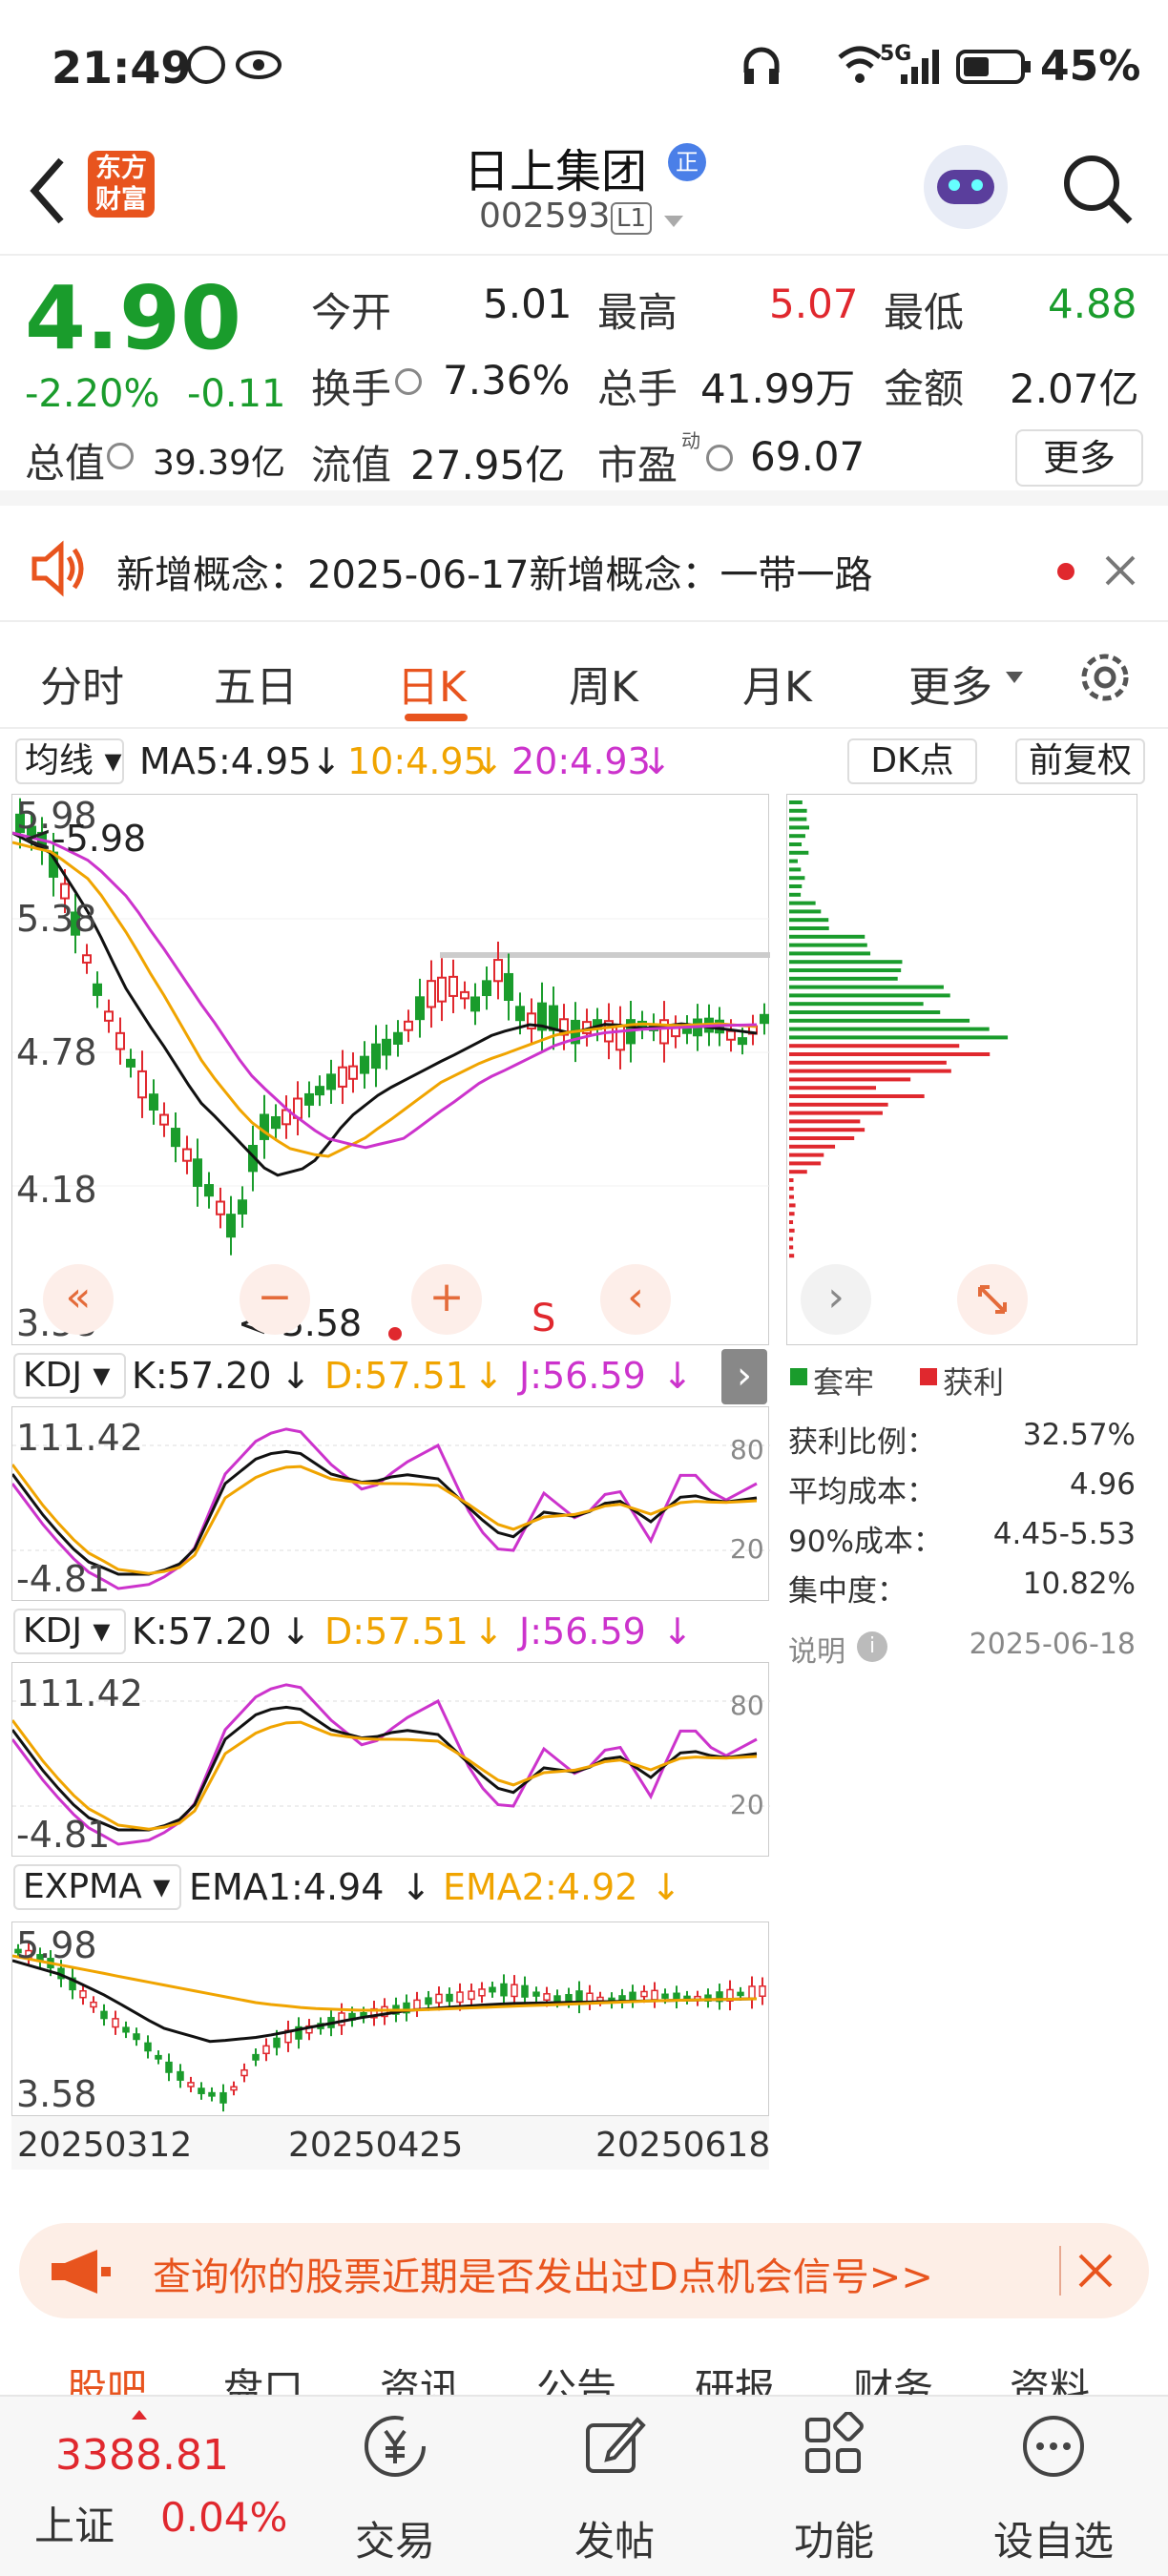 Image resolution: width=1168 pixels, height=2576 pixels. Describe the element at coordinates (63, 1835) in the screenshot. I see `kdj2-ybot: -4.81` at that location.